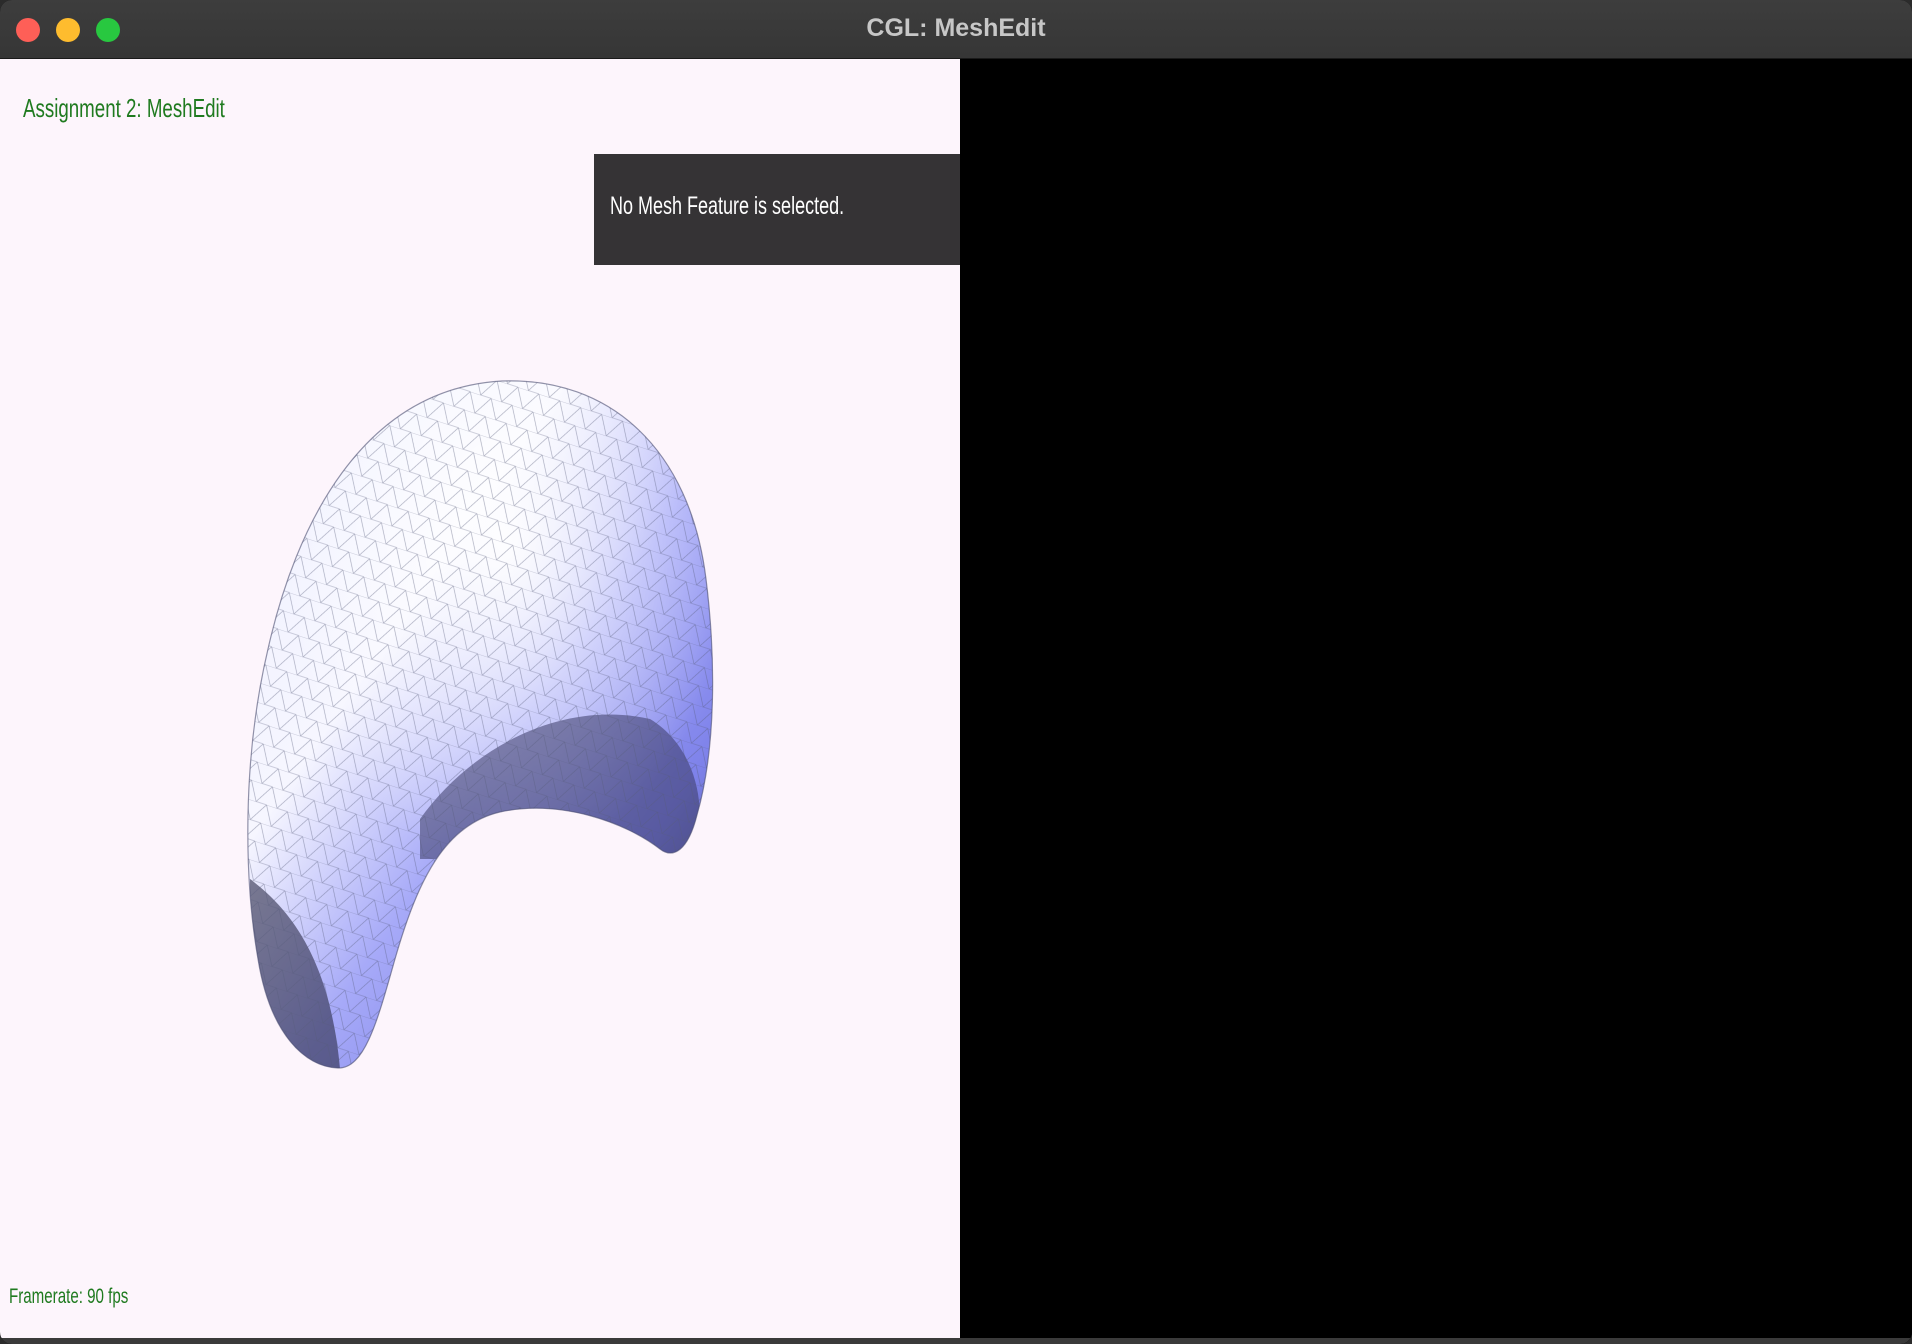 The width and height of the screenshot is (1912, 1344). What do you see at coordinates (69, 1296) in the screenshot?
I see `framerate-readout: Framerate: 90 fps` at bounding box center [69, 1296].